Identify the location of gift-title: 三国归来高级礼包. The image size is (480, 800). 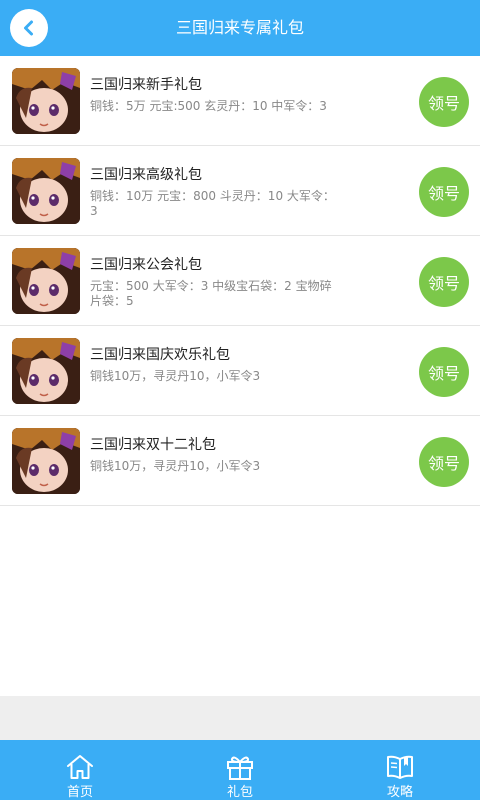
(146, 175).